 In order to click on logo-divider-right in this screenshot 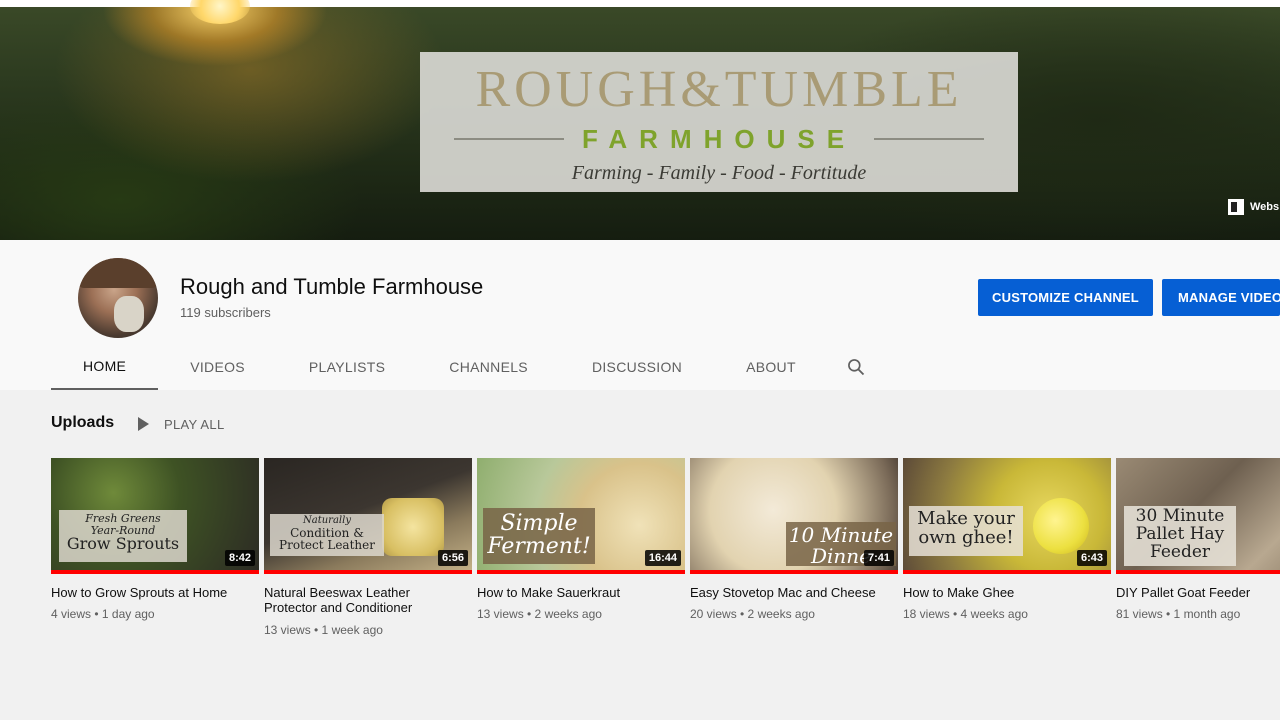, I will do `click(929, 139)`.